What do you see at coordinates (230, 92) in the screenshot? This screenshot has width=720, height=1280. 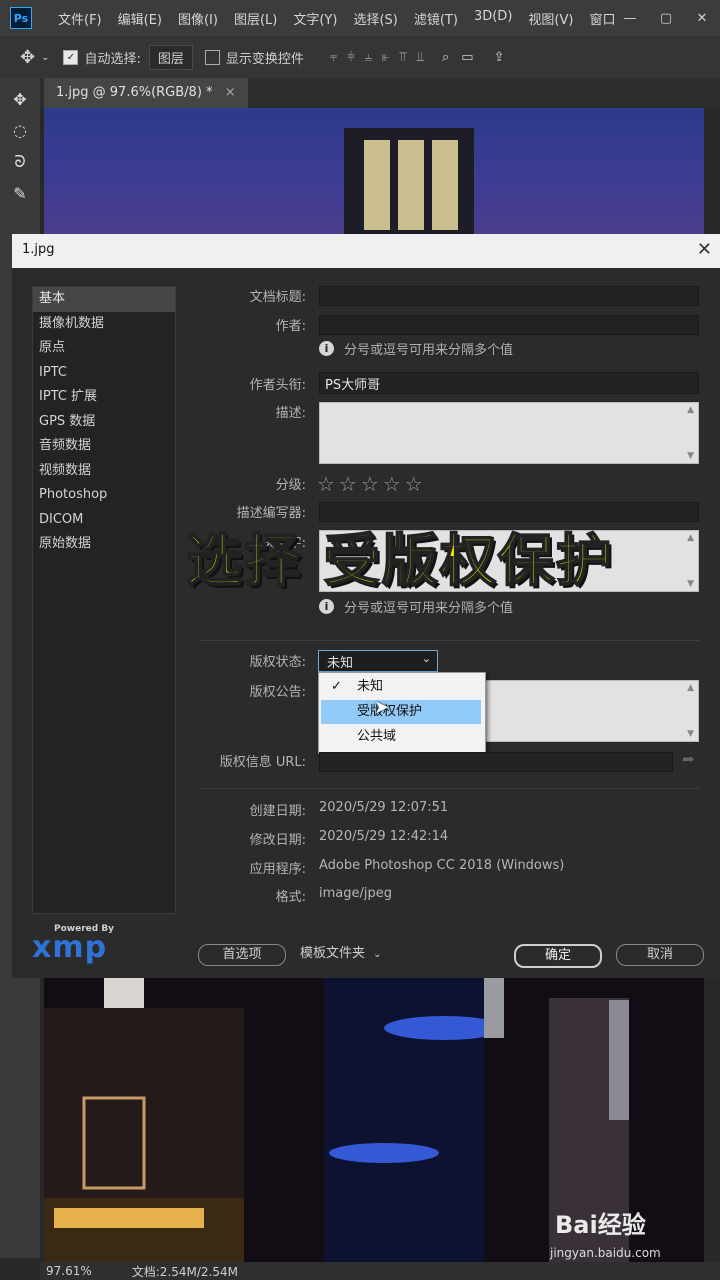 I see `close-tab-icon: ×` at bounding box center [230, 92].